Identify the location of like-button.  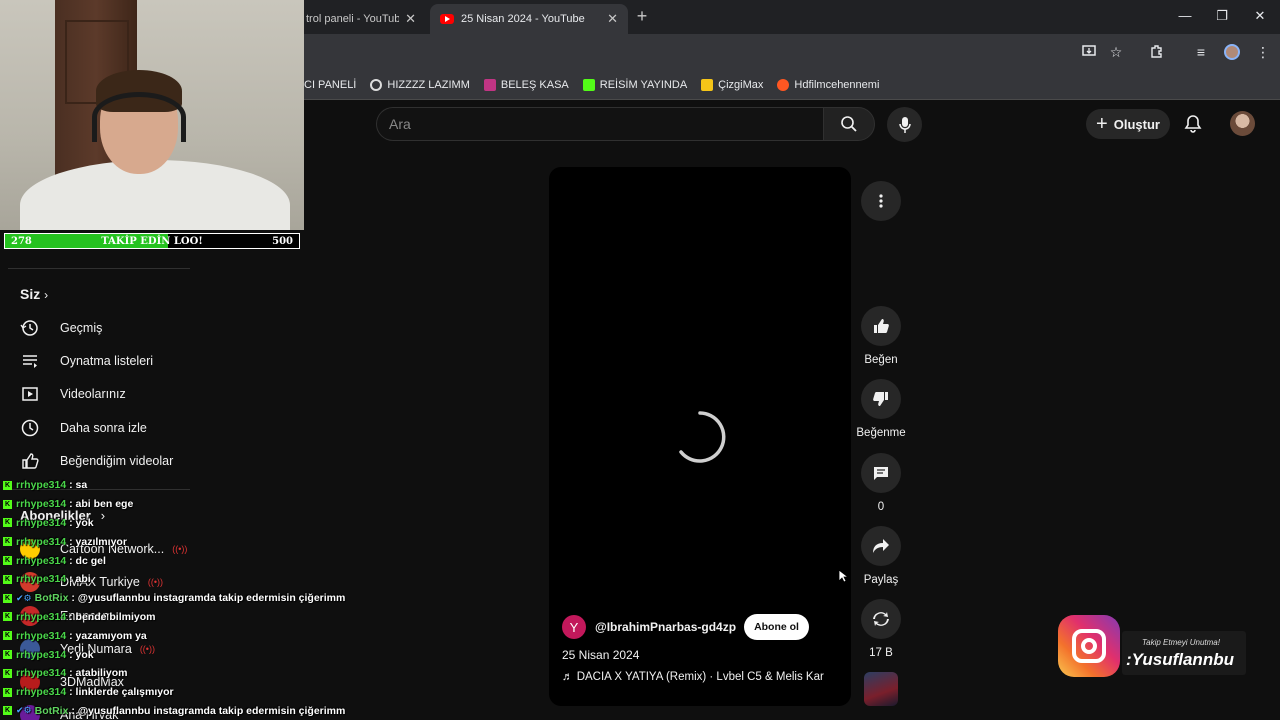
(881, 326).